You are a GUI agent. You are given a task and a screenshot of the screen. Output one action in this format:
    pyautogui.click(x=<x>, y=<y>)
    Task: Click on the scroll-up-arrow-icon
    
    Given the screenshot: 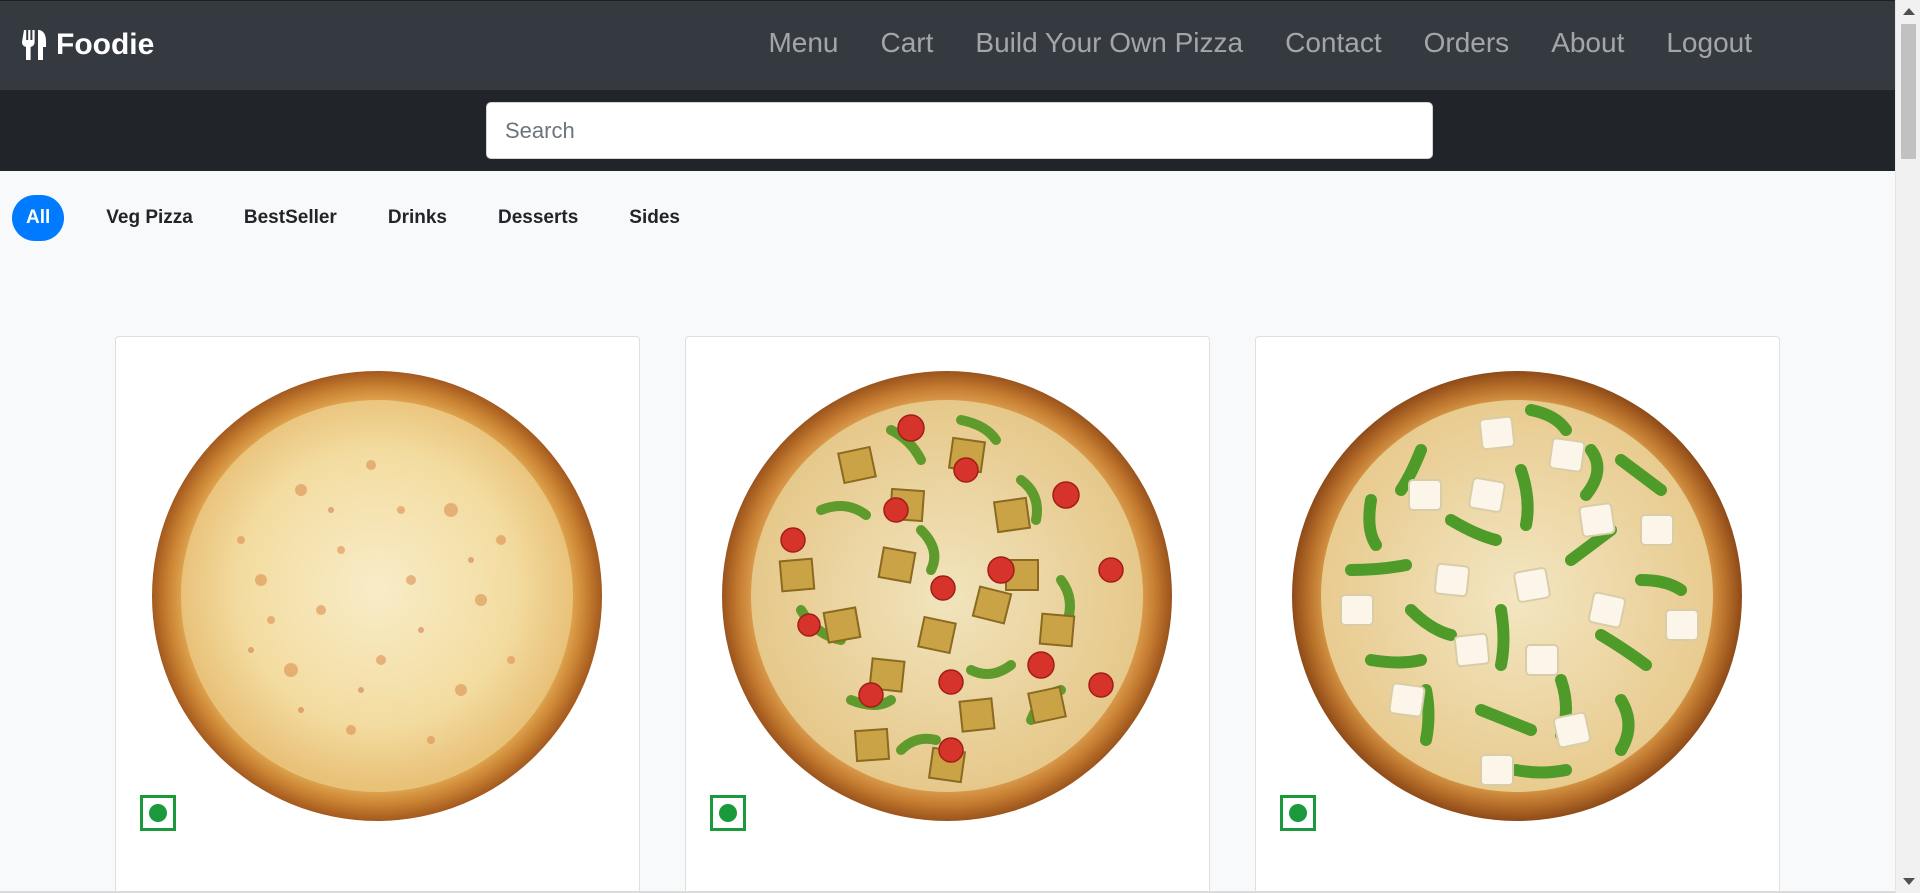 What is the action you would take?
    pyautogui.click(x=1909, y=11)
    